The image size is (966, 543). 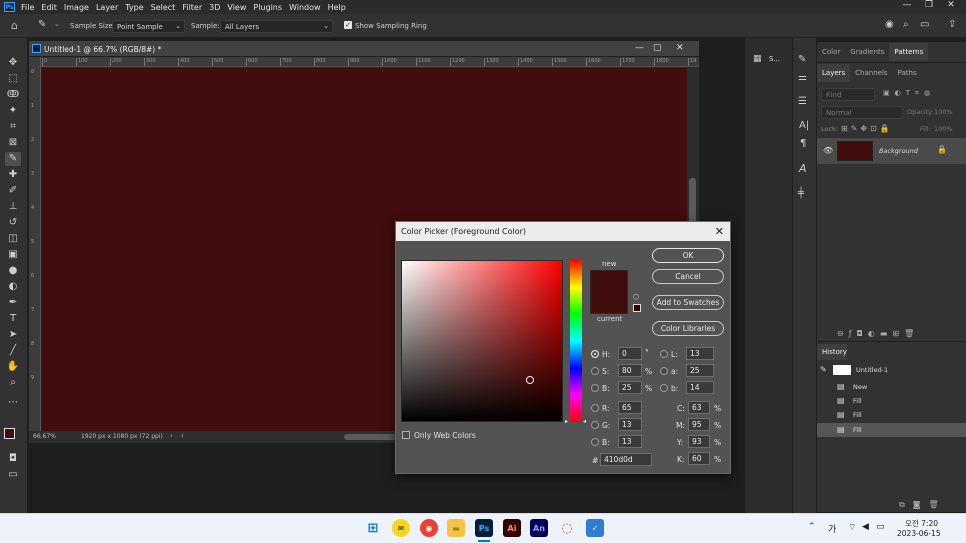 I want to click on photoshop-taskbar-icon: Ps, so click(x=484, y=528).